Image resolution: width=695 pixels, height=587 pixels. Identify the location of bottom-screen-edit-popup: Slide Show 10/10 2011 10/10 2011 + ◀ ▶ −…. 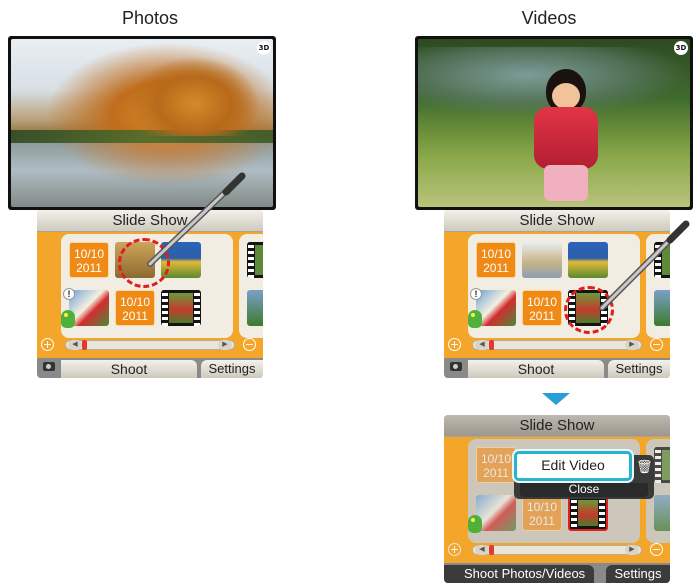
(557, 499).